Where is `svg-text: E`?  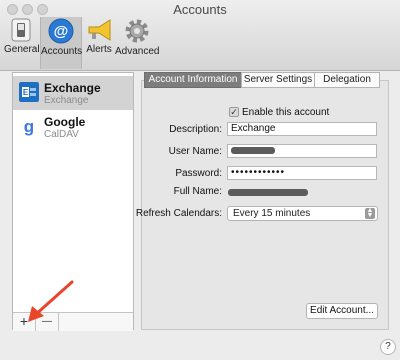 svg-text: E is located at coordinates (26, 92).